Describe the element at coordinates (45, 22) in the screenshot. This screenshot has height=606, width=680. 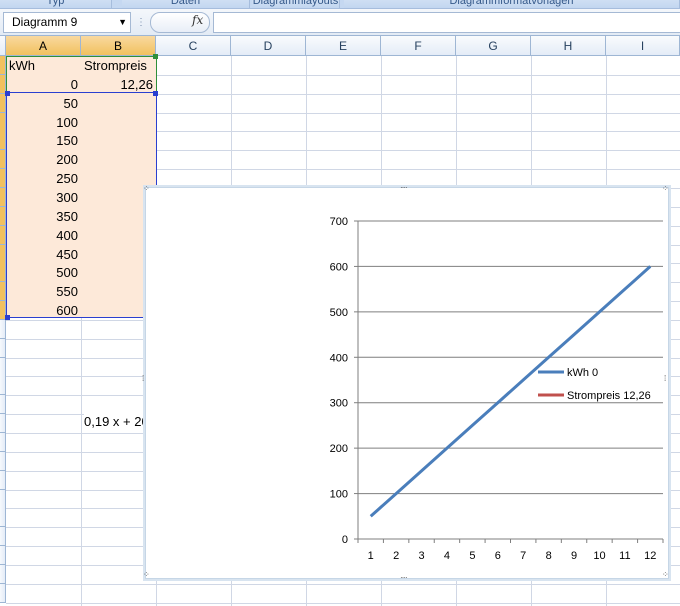
I see `name-box-value: Diagramm 9` at that location.